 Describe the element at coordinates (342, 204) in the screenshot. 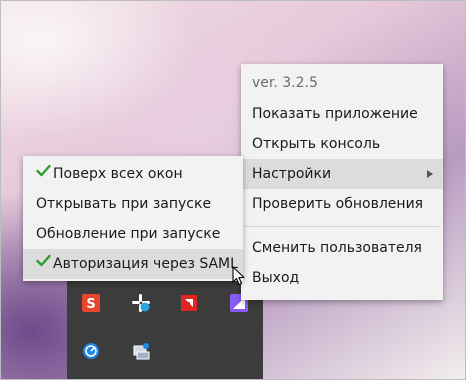

I see `check-updates-menu-item: Проверить обновления` at that location.